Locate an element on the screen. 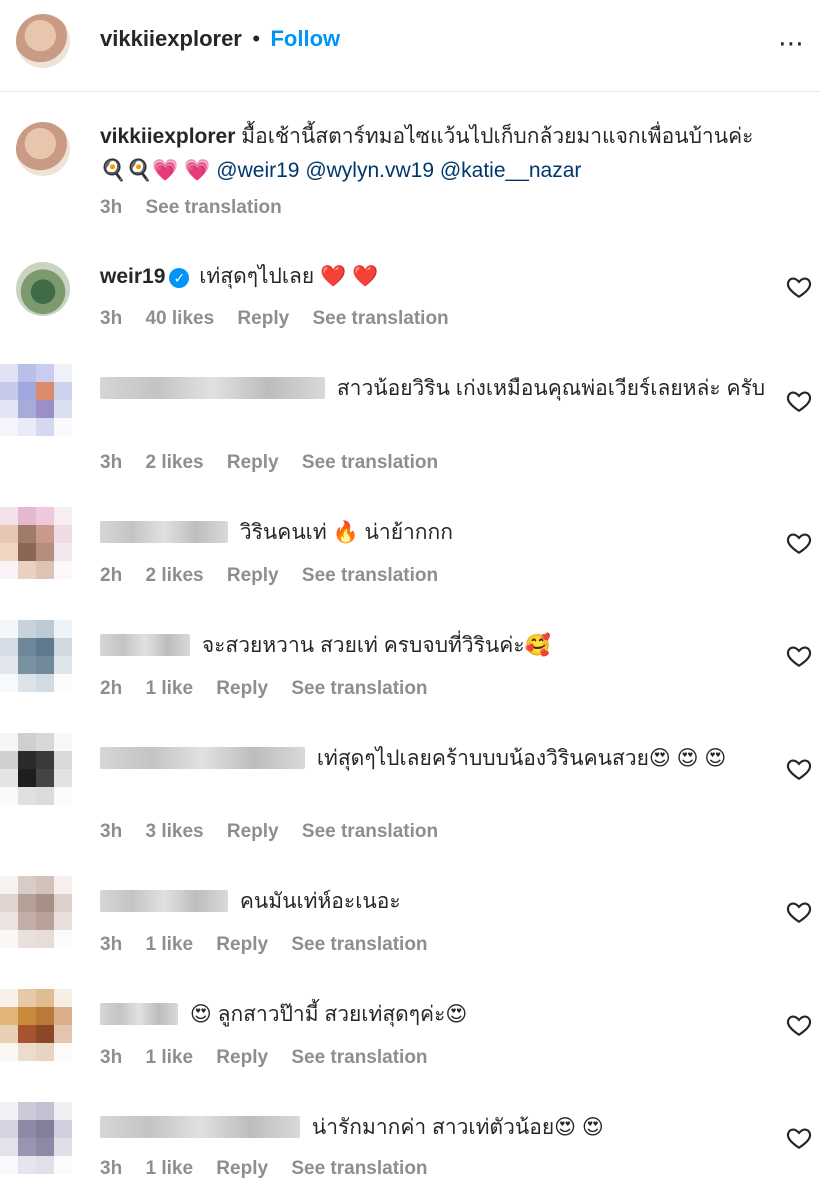 Image resolution: width=820 pixels, height=1180 pixels. caption-username: vikkiiexplorer is located at coordinates (167, 136).